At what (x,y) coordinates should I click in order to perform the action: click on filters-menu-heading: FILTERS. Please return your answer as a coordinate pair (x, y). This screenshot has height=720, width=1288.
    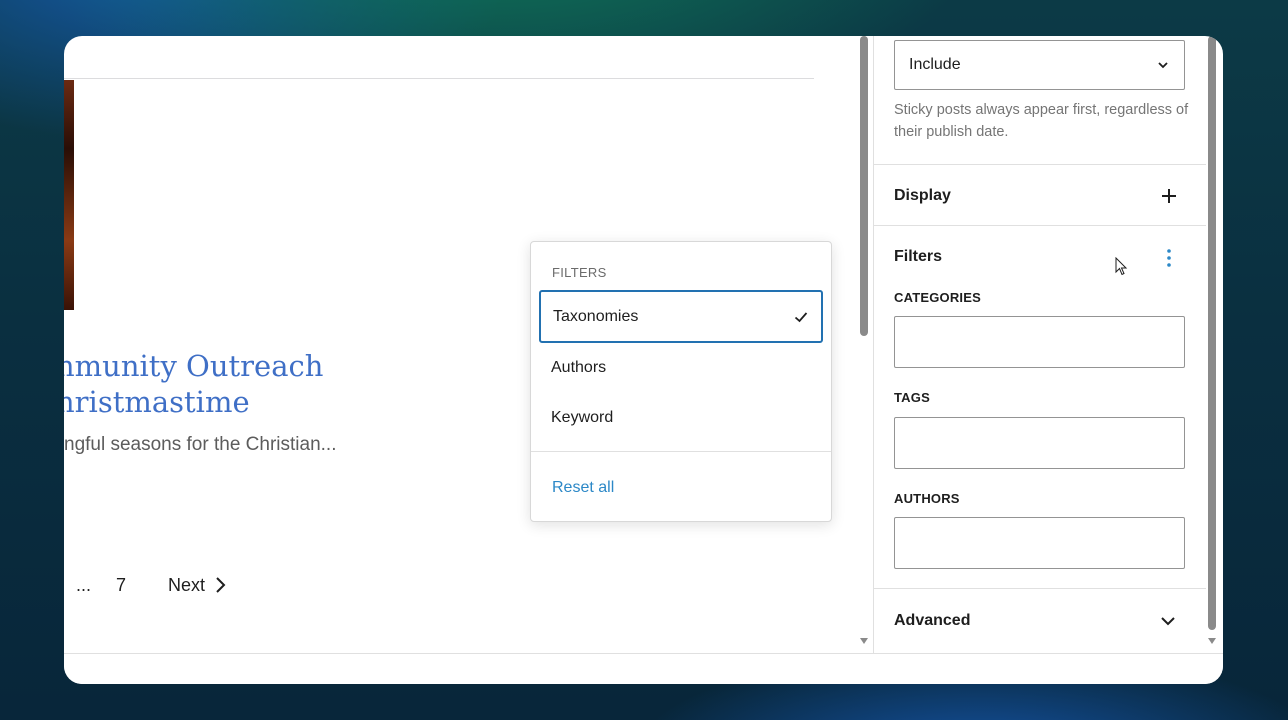
    Looking at the image, I should click on (579, 272).